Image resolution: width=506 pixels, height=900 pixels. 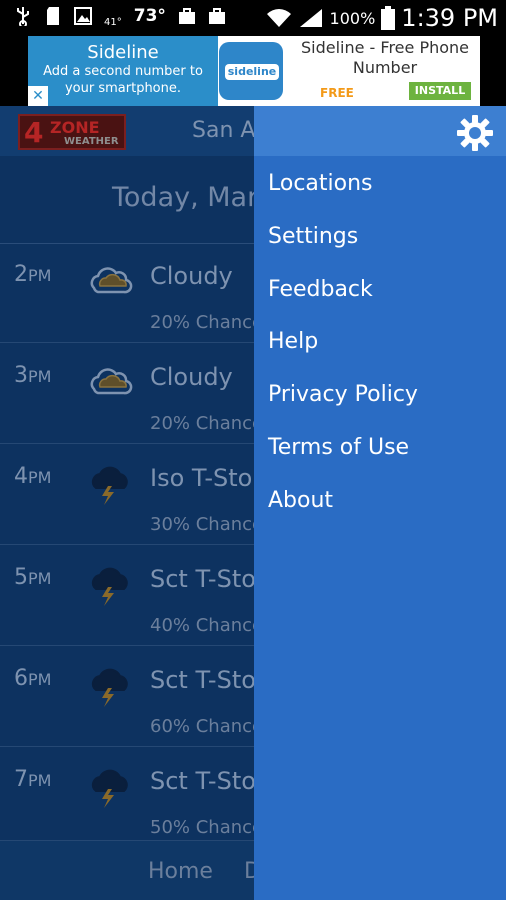 What do you see at coordinates (23, 16) in the screenshot?
I see `usb-icon` at bounding box center [23, 16].